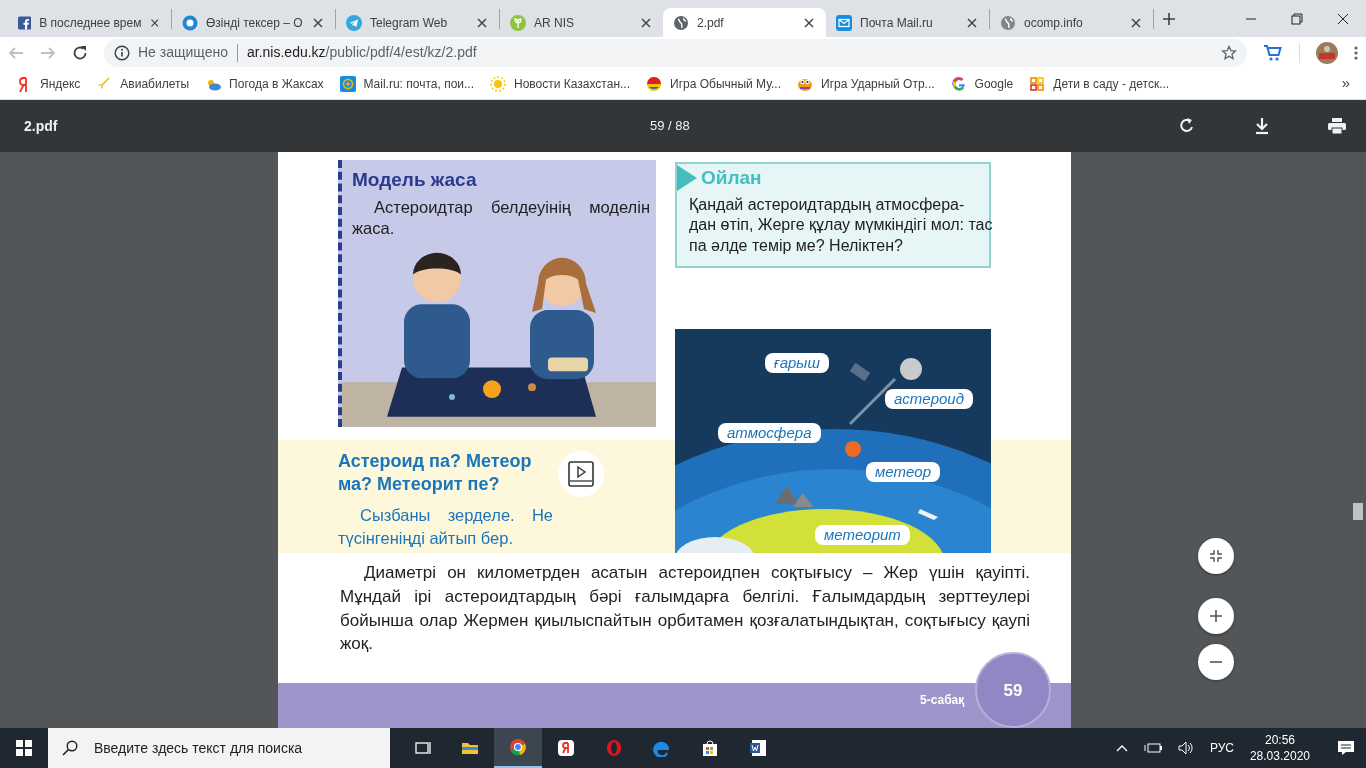 The width and height of the screenshot is (1366, 768). What do you see at coordinates (903, 472) in the screenshot?
I see `diagram-label: метеор` at bounding box center [903, 472].